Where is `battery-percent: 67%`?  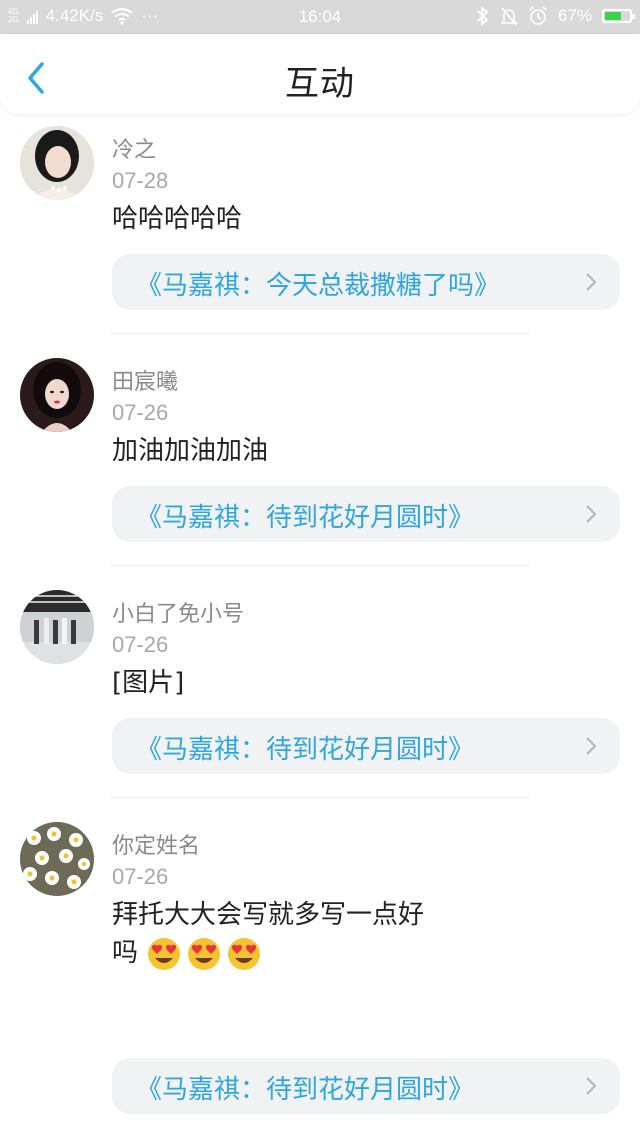
battery-percent: 67% is located at coordinates (574, 15).